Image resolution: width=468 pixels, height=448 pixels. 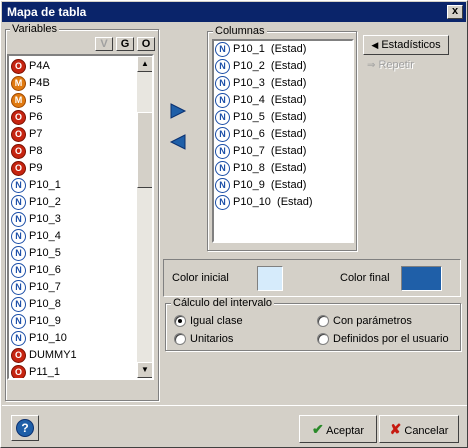 What do you see at coordinates (74, 83) in the screenshot?
I see `variable-list-item: M P4B` at bounding box center [74, 83].